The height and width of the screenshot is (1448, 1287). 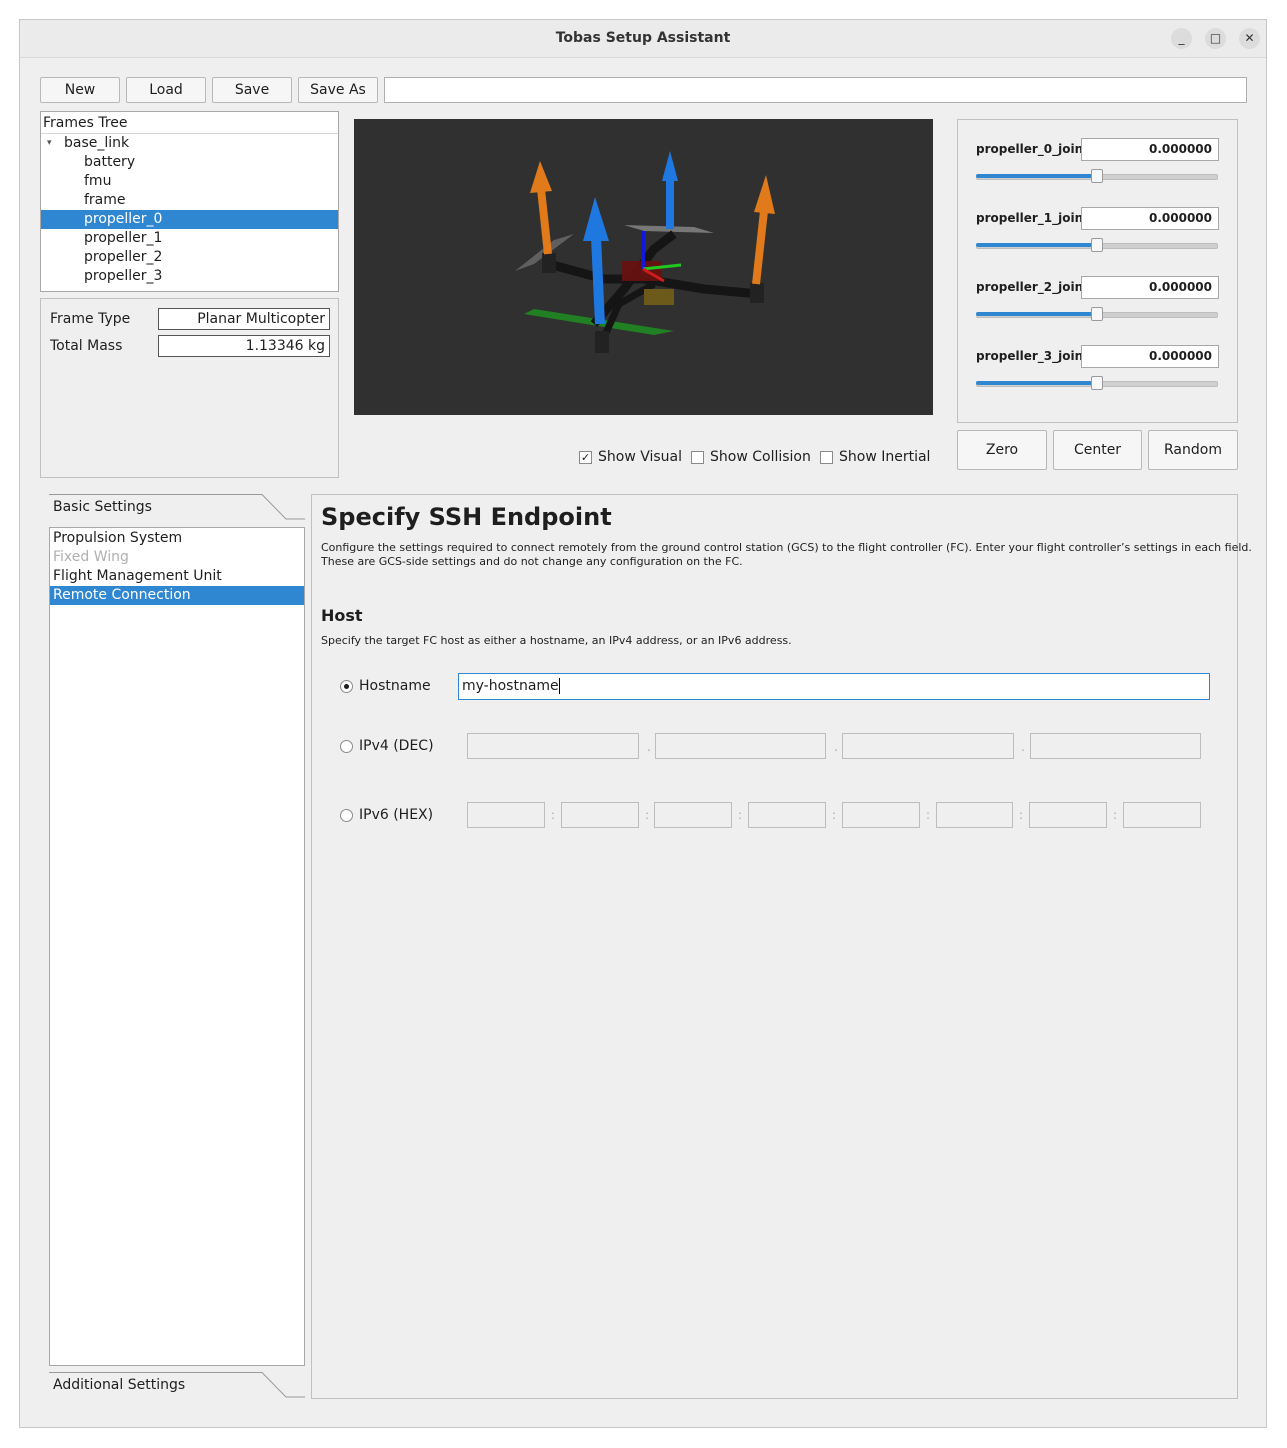 I want to click on expand-arrow-icon: ▾, so click(x=49, y=143).